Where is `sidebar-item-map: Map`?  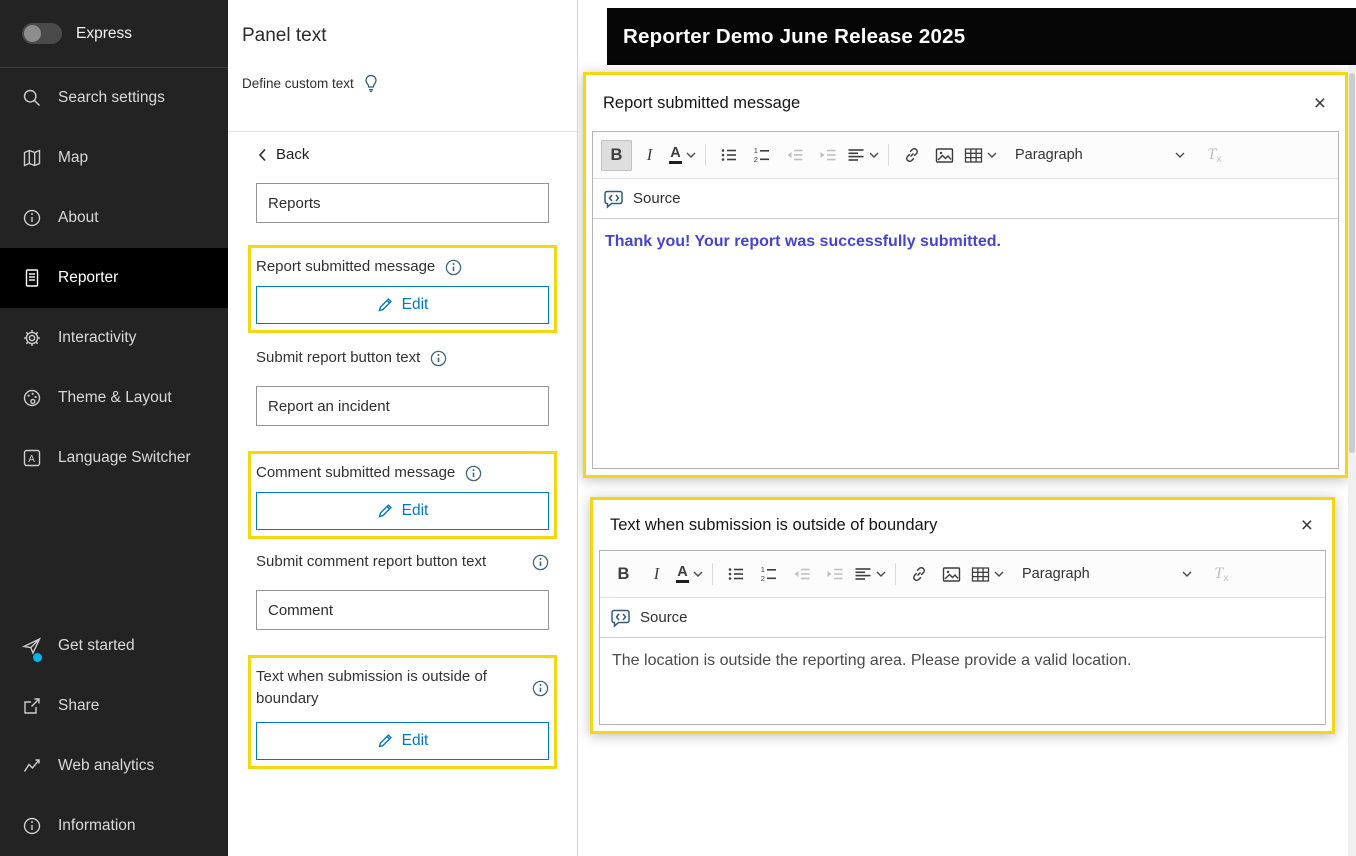
sidebar-item-map: Map is located at coordinates (114, 158).